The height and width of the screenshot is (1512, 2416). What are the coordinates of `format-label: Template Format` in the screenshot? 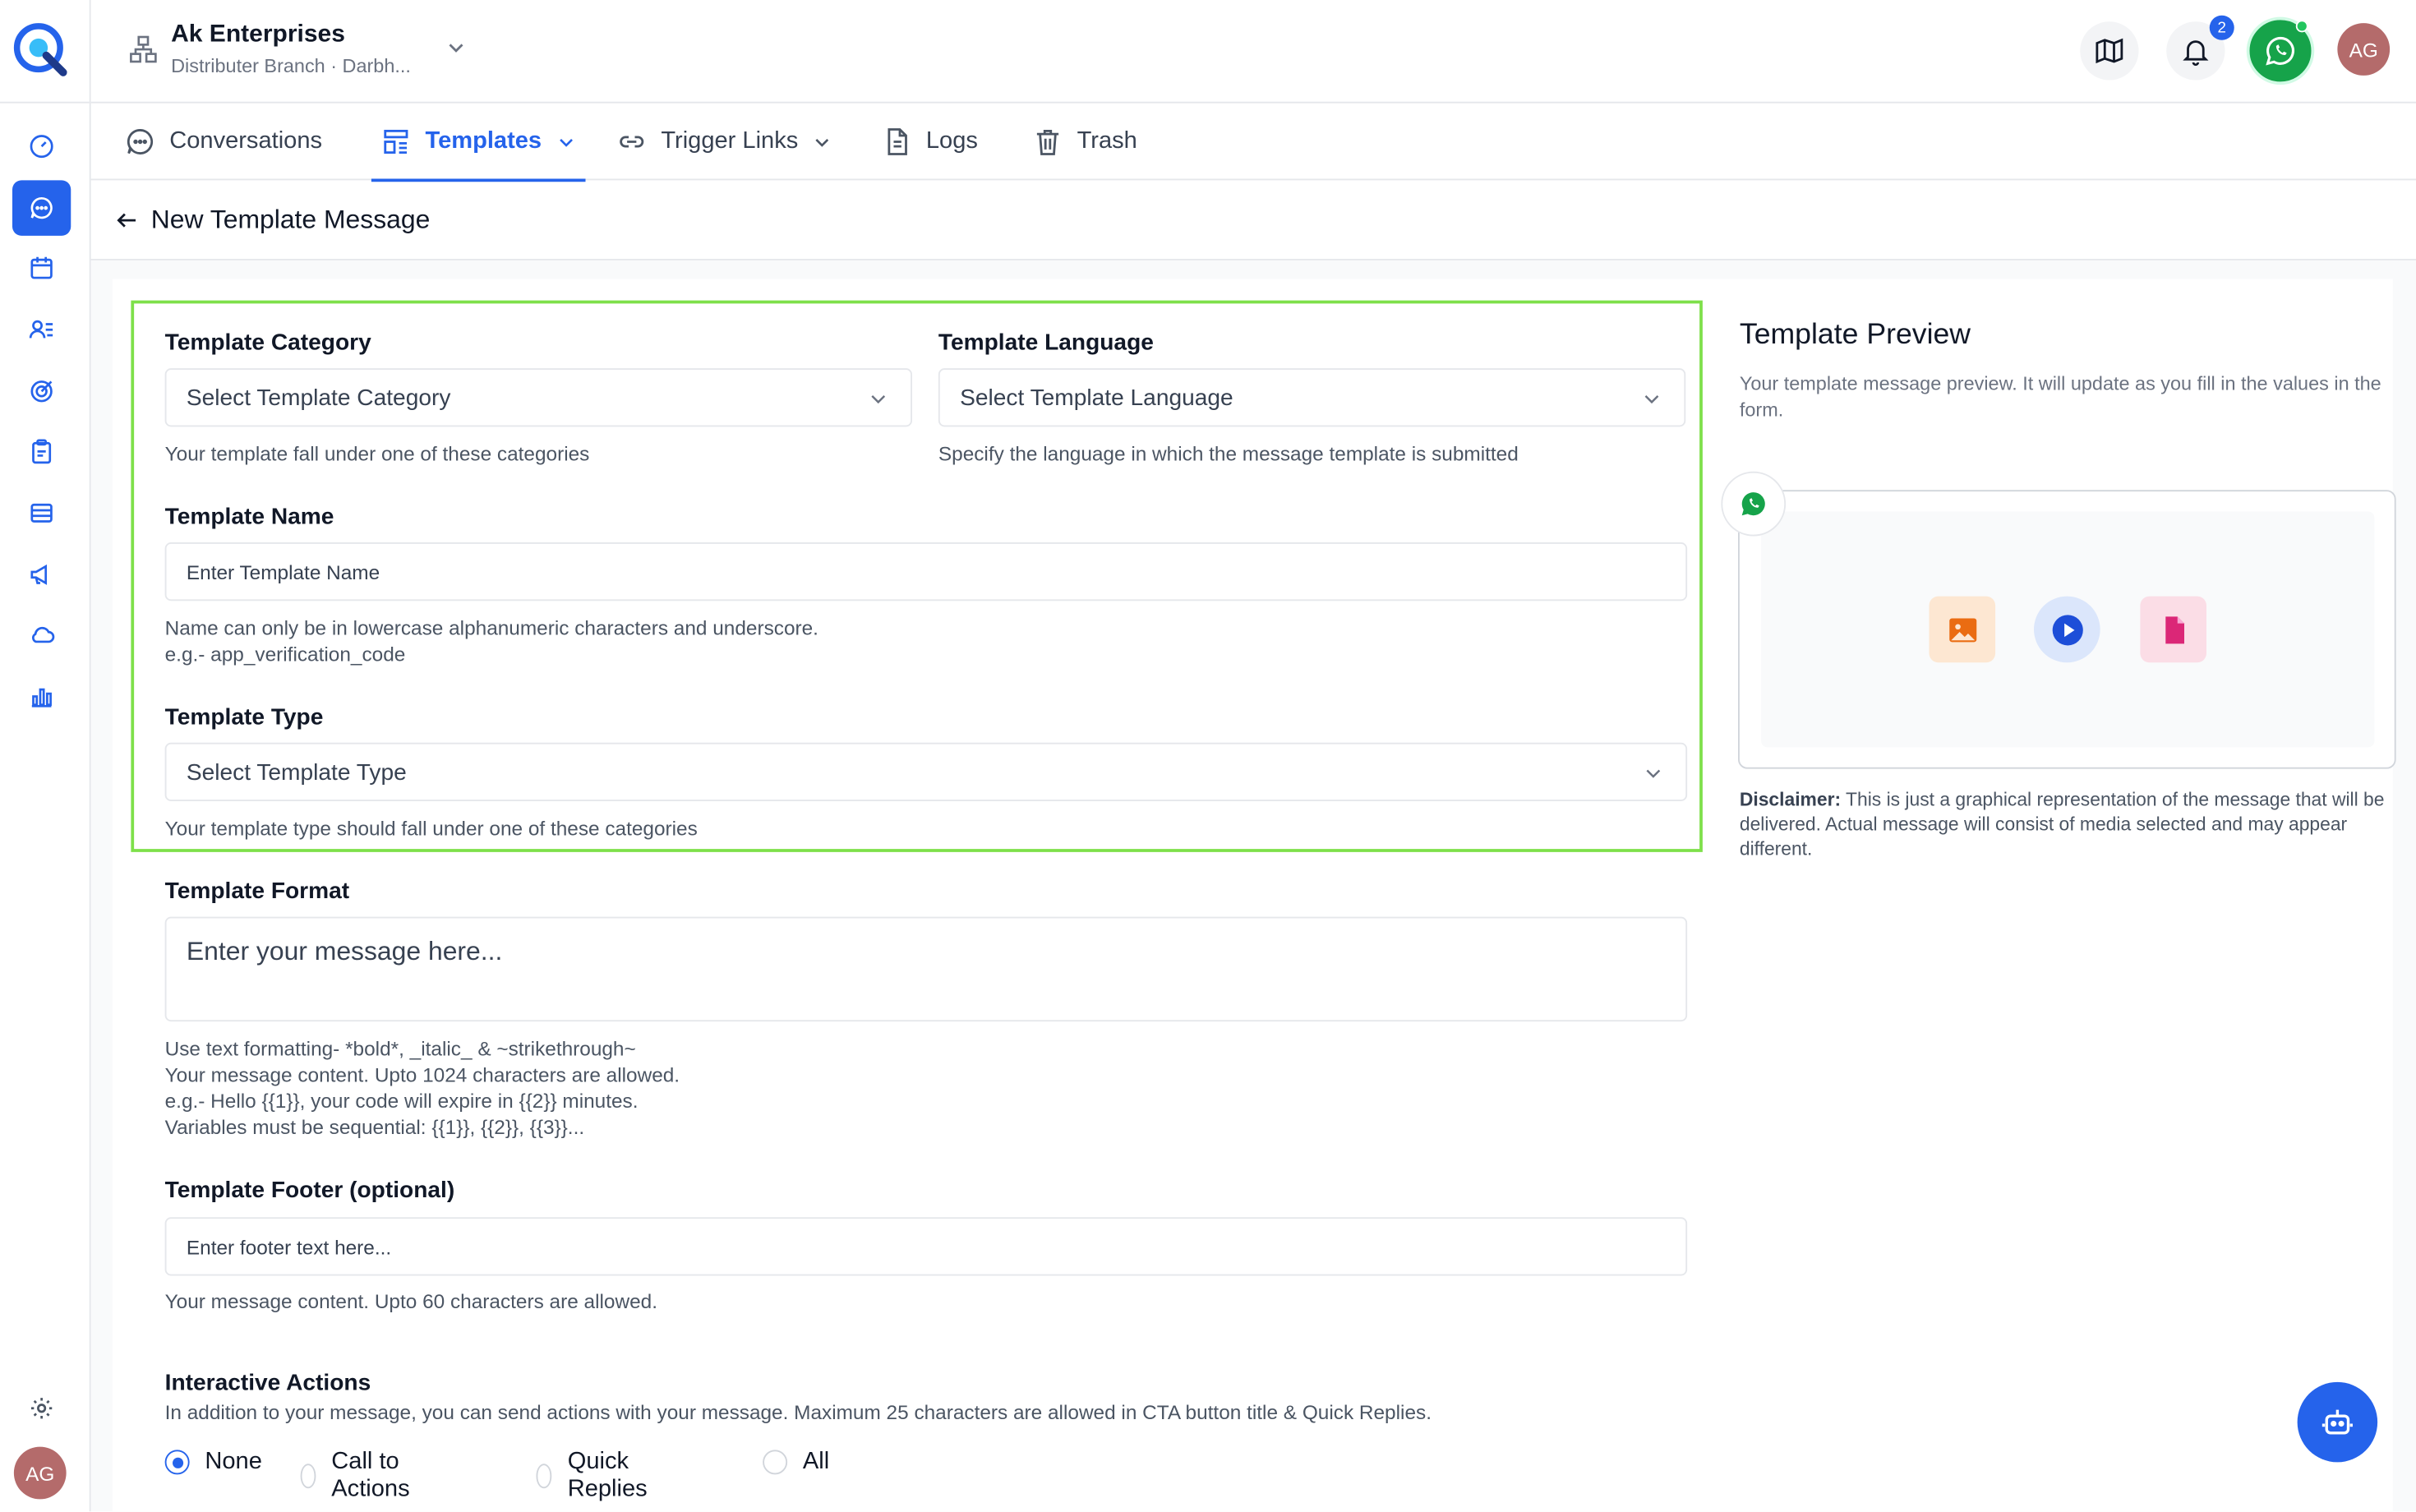 It's located at (257, 891).